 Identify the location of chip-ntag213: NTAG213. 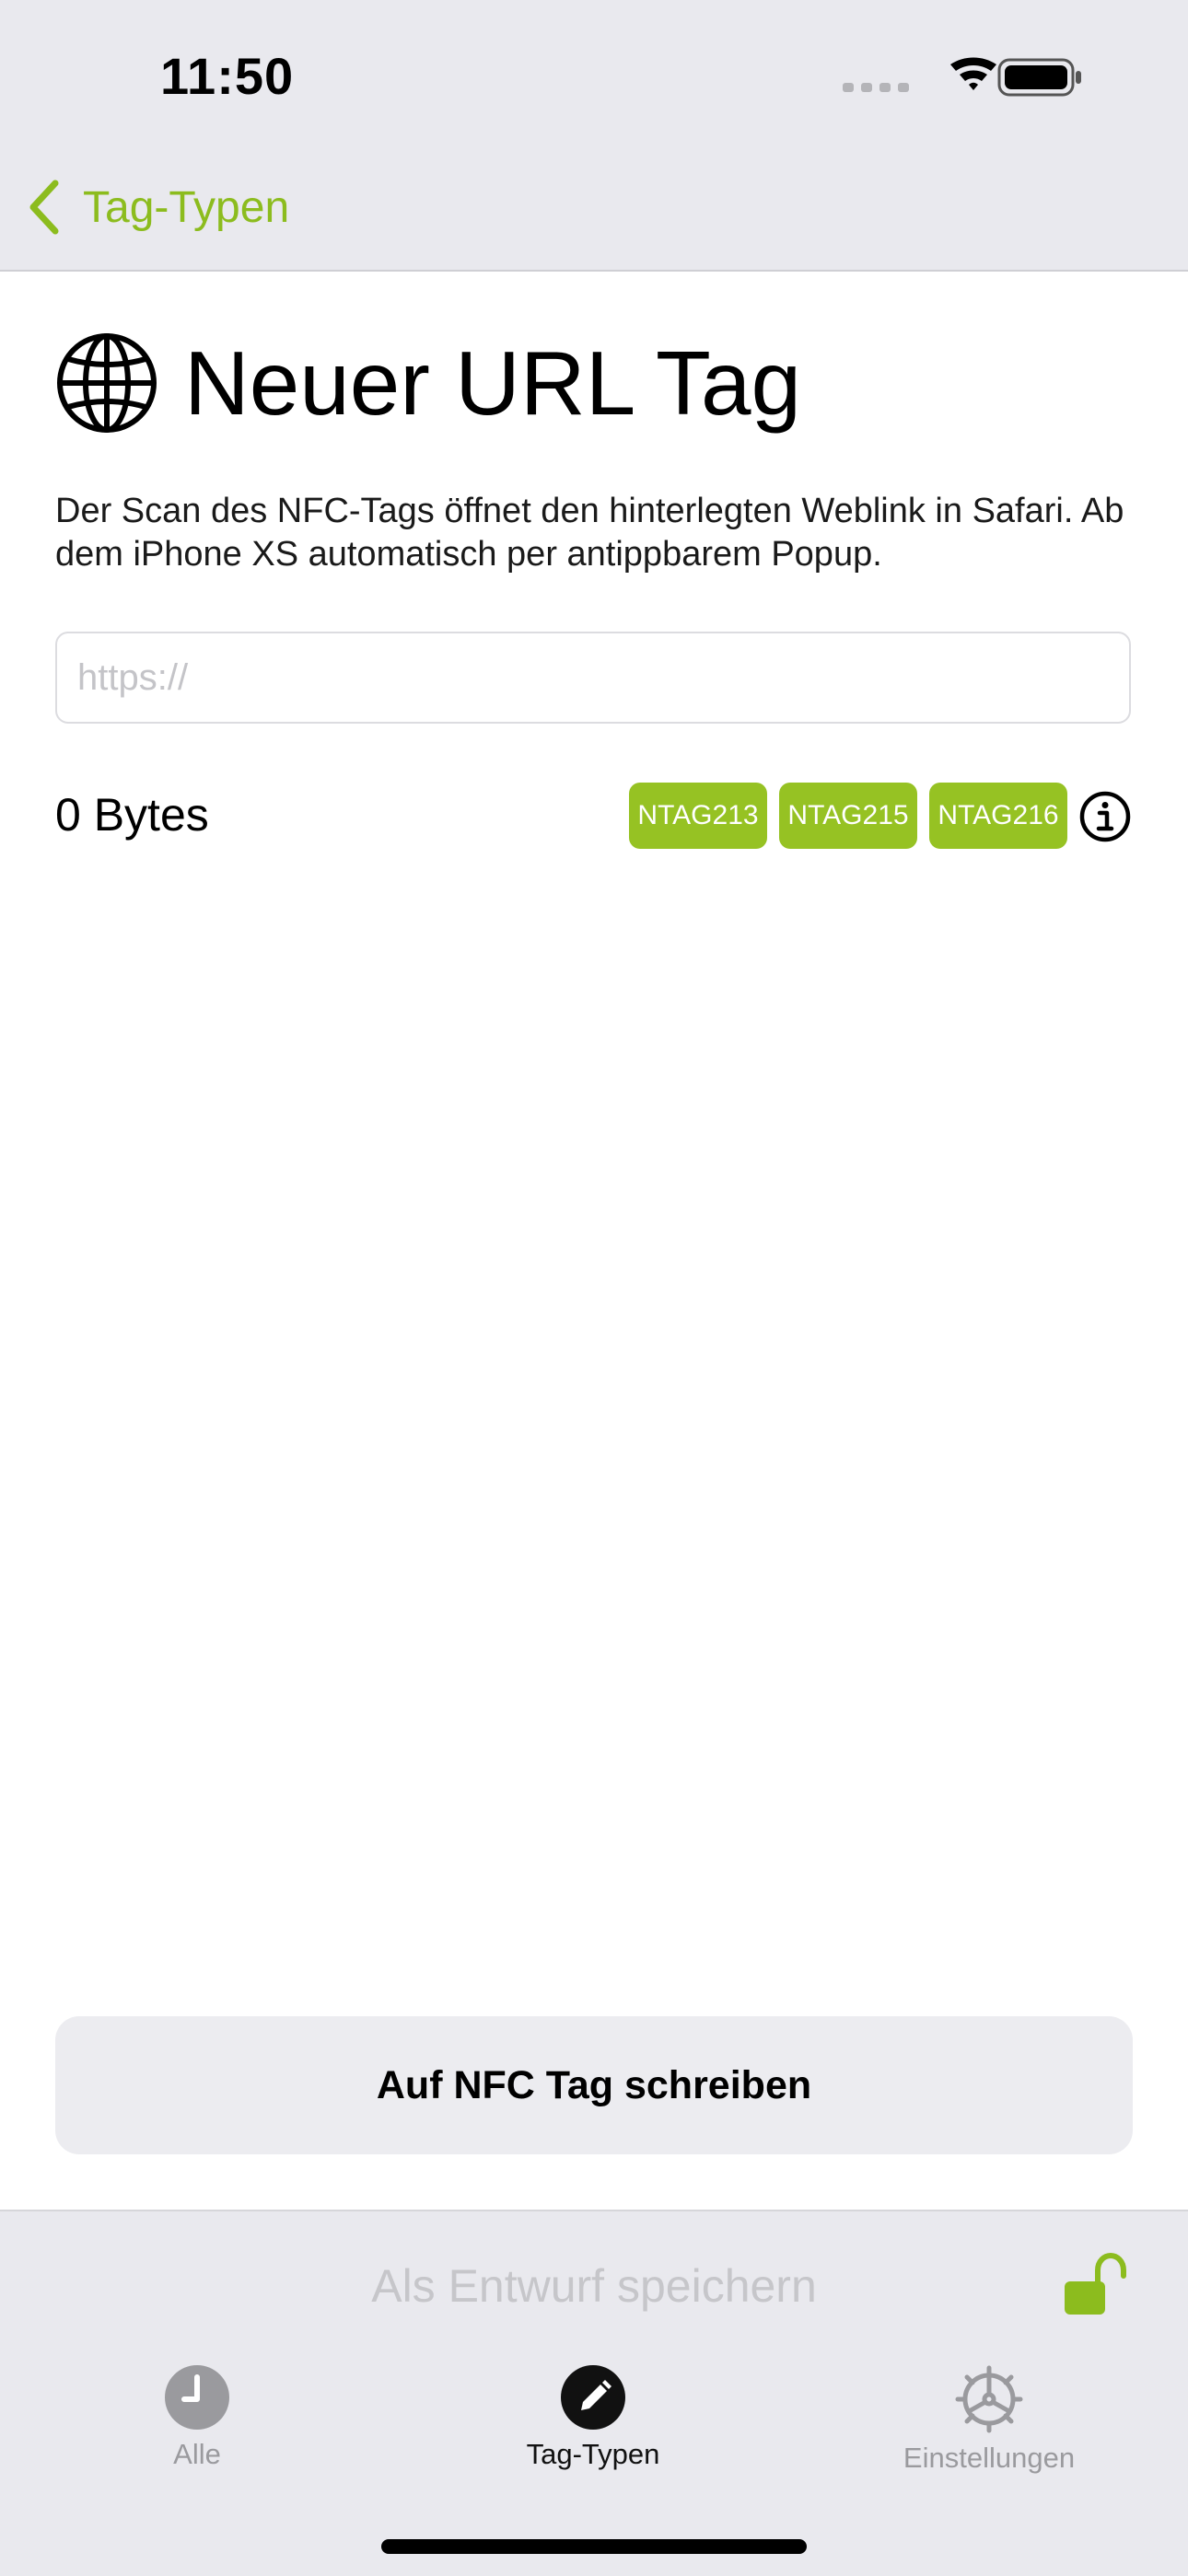
(698, 816).